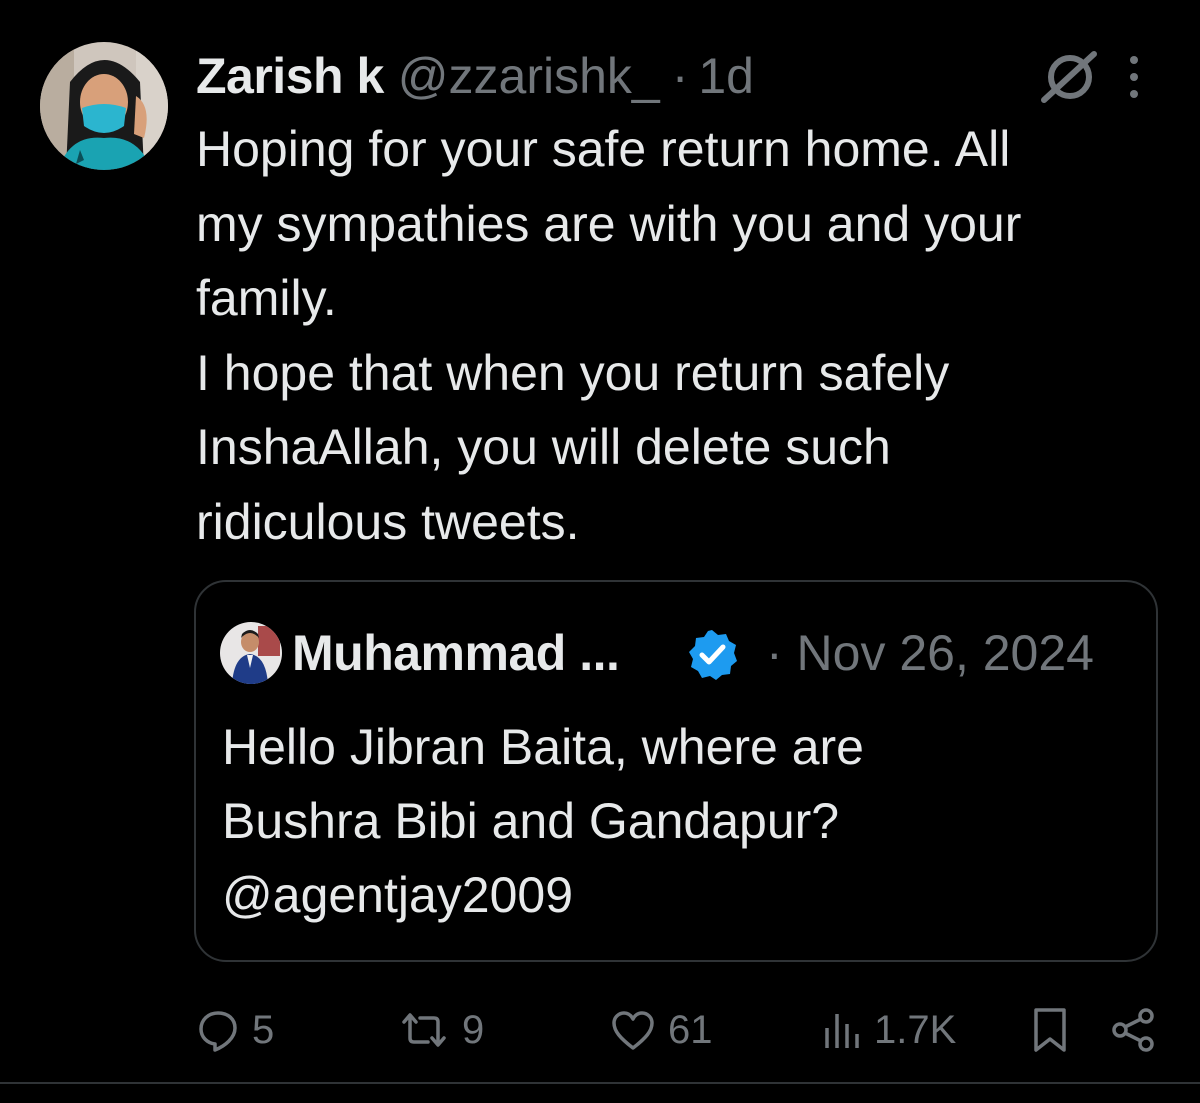 This screenshot has width=1200, height=1103. Describe the element at coordinates (672, 895) in the screenshot. I see `quoted-text-line: @agentjay2009` at that location.